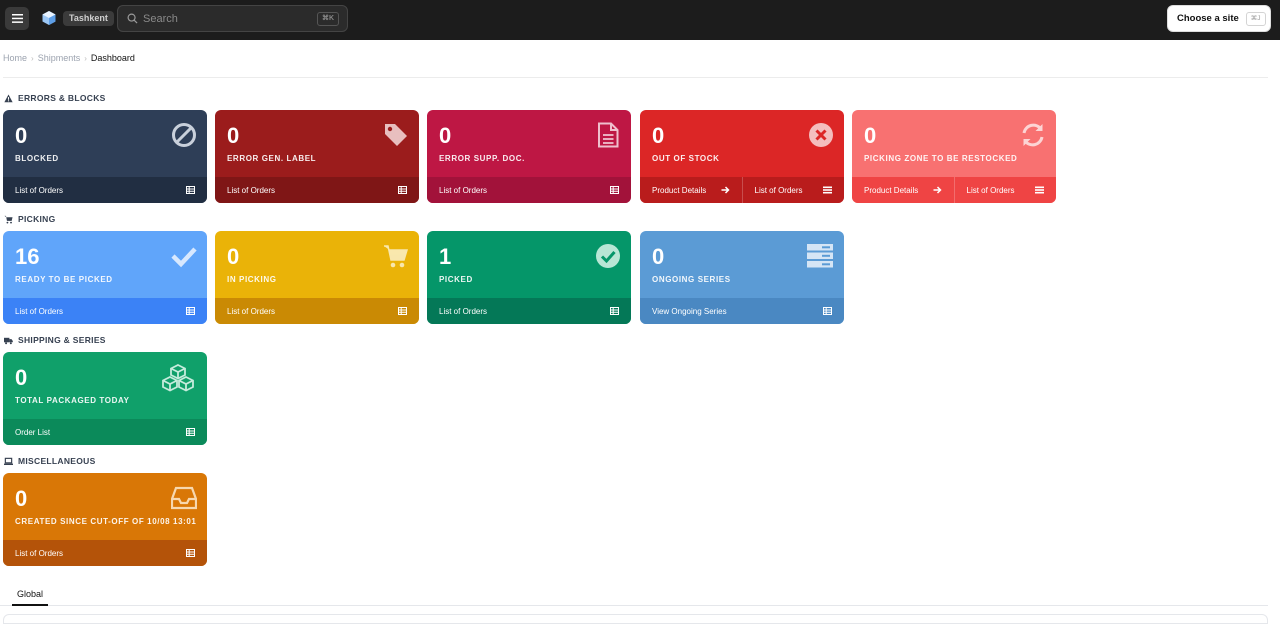 The height and width of the screenshot is (624, 1280). I want to click on search-input: Search ⌘K, so click(232, 18).